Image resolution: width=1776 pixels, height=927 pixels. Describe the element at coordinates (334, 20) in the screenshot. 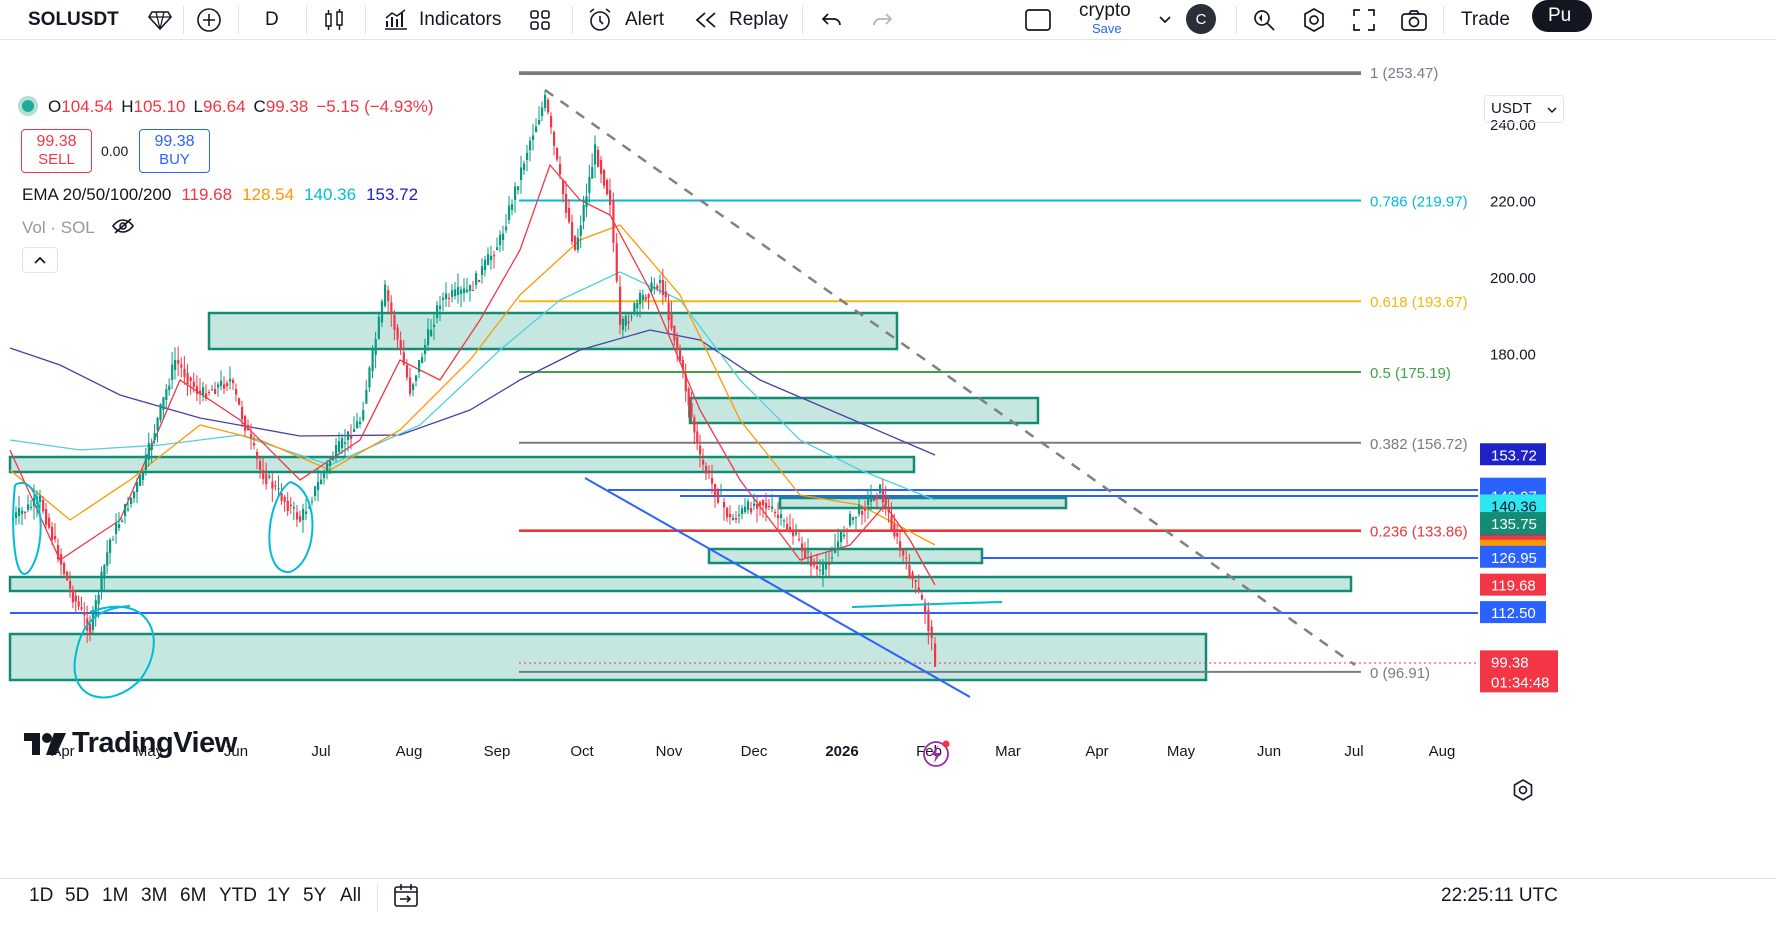

I see `candles-icon` at that location.